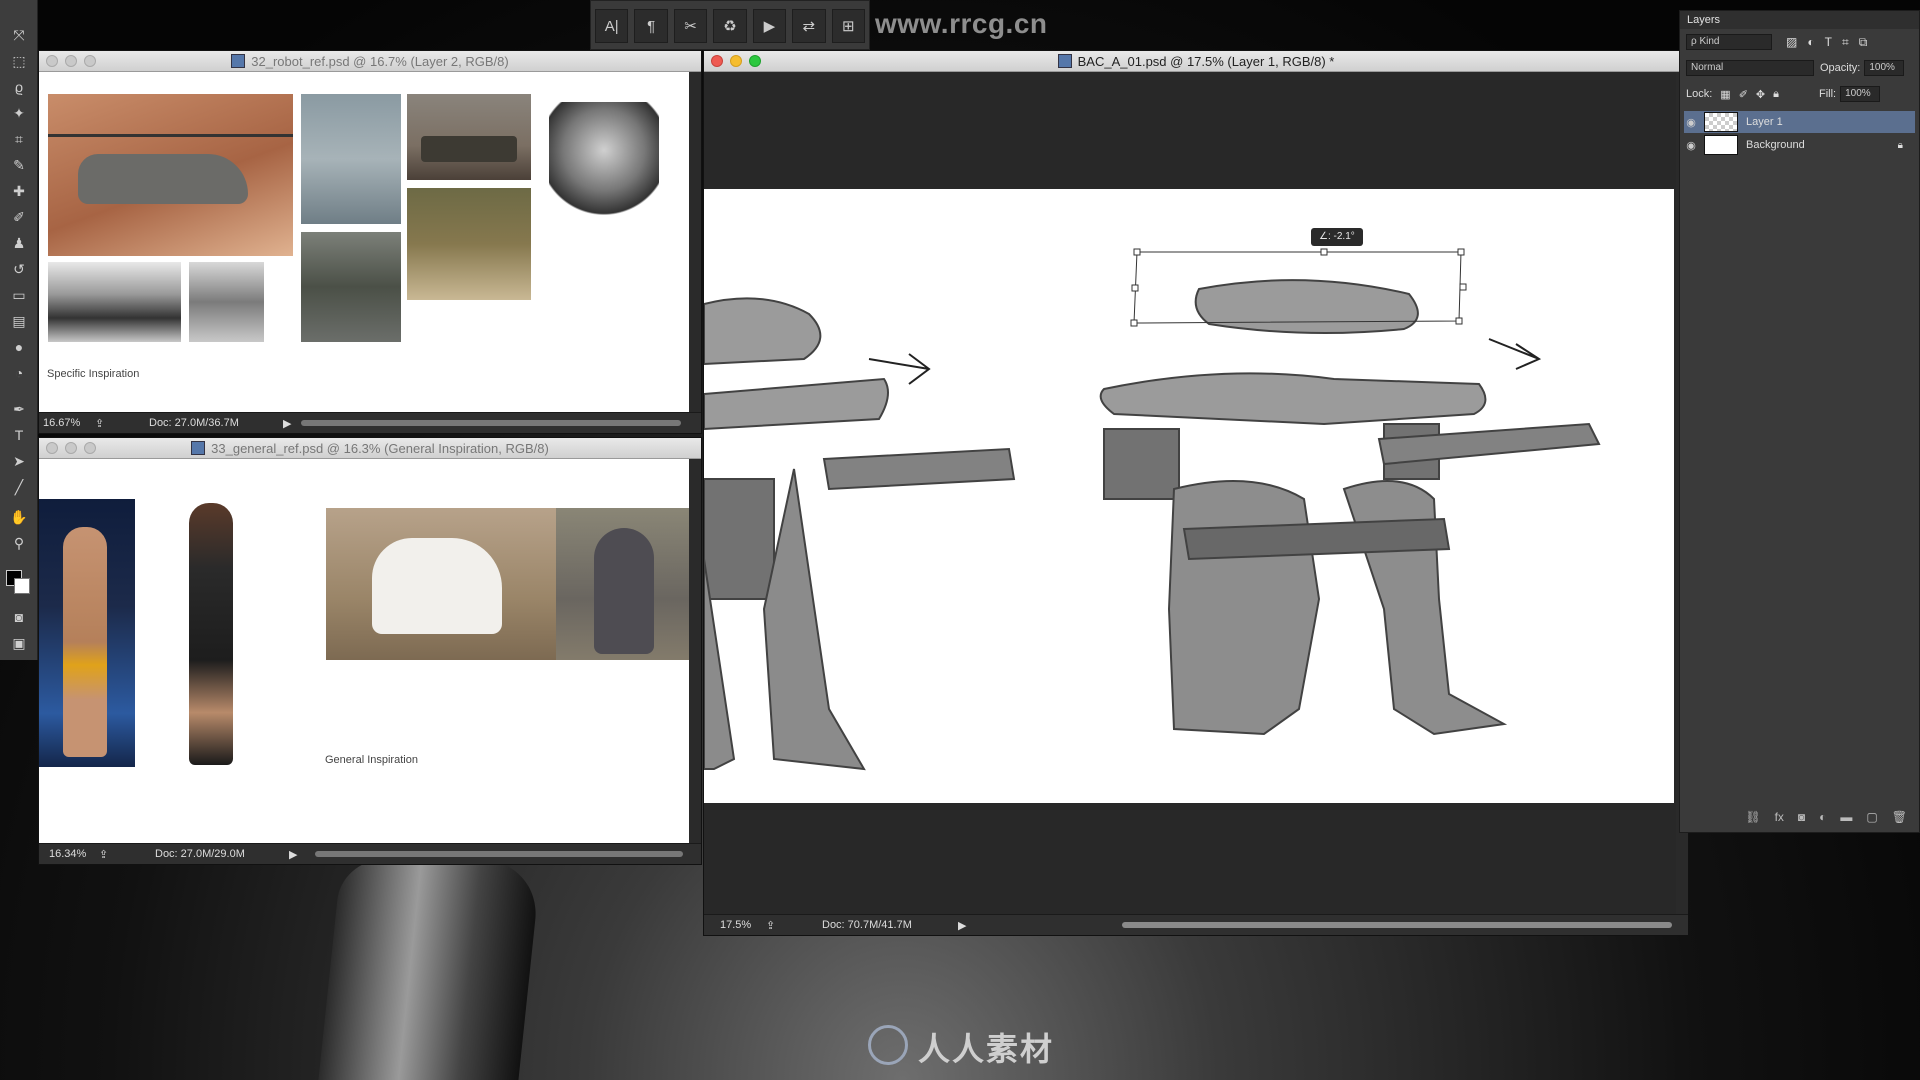 Image resolution: width=1920 pixels, height=1080 pixels. I want to click on filter-smart-object-icon: ⧉, so click(1863, 42).